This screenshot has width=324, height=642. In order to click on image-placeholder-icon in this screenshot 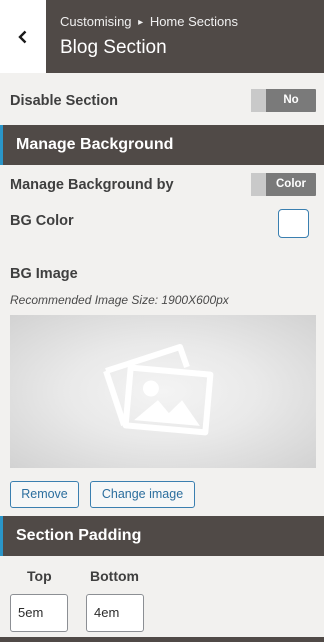, I will do `click(158, 390)`.